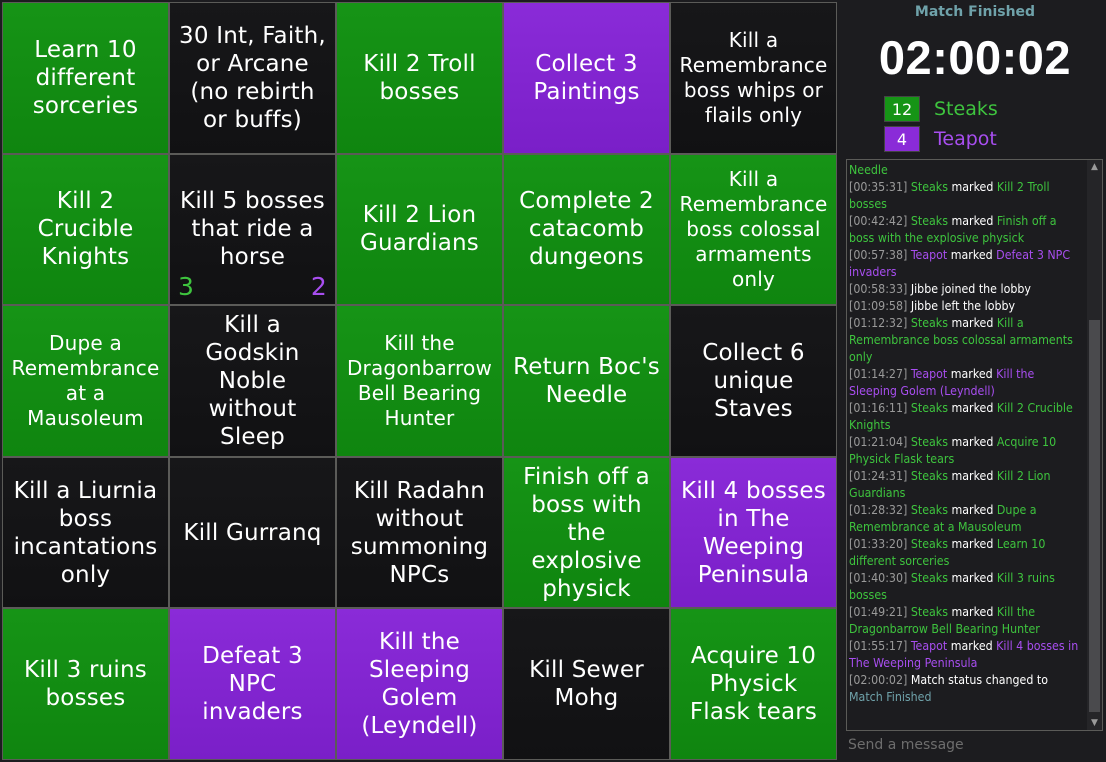 The width and height of the screenshot is (1106, 762). What do you see at coordinates (586, 229) in the screenshot?
I see `bingo-cell: Complete 2 catacomb dungeons` at bounding box center [586, 229].